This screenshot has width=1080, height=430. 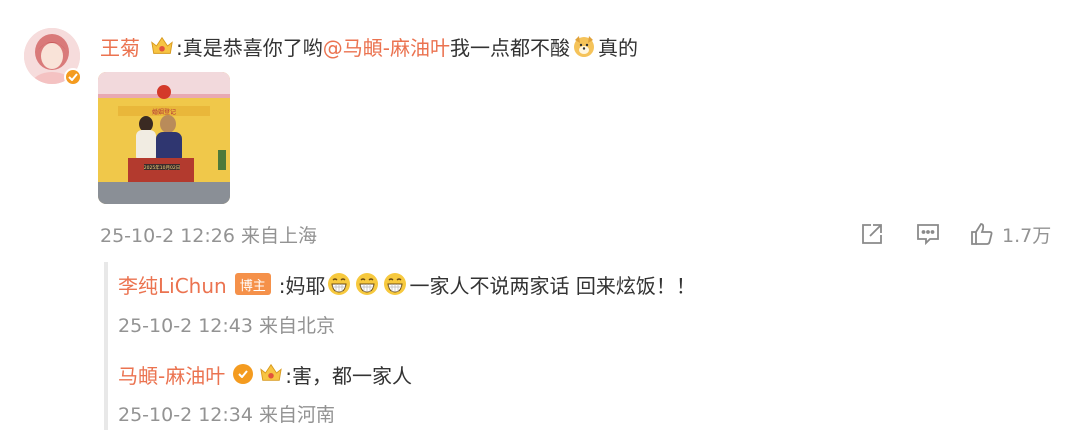 I want to click on reply-1-meta: 25-10-2 12:43 来自北京, so click(x=226, y=324).